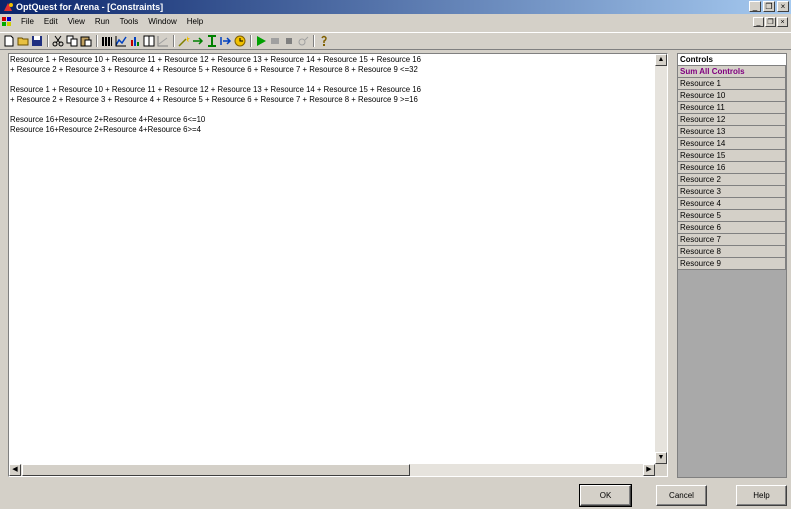  What do you see at coordinates (7, 22) in the screenshot?
I see `document-icon` at bounding box center [7, 22].